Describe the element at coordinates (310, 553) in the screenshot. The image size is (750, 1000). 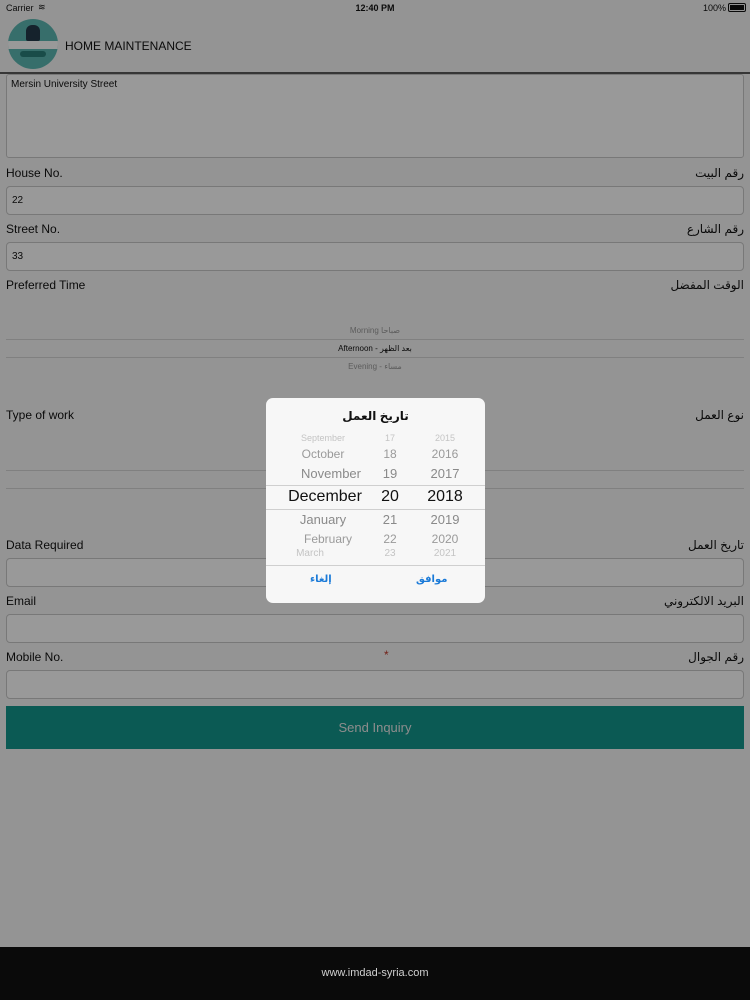
I see `month-option: March` at that location.